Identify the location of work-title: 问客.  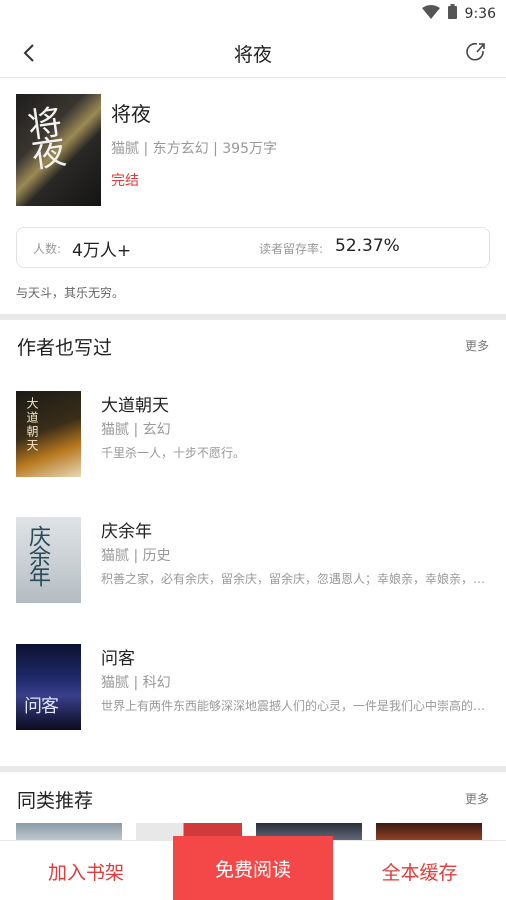
(118, 659).